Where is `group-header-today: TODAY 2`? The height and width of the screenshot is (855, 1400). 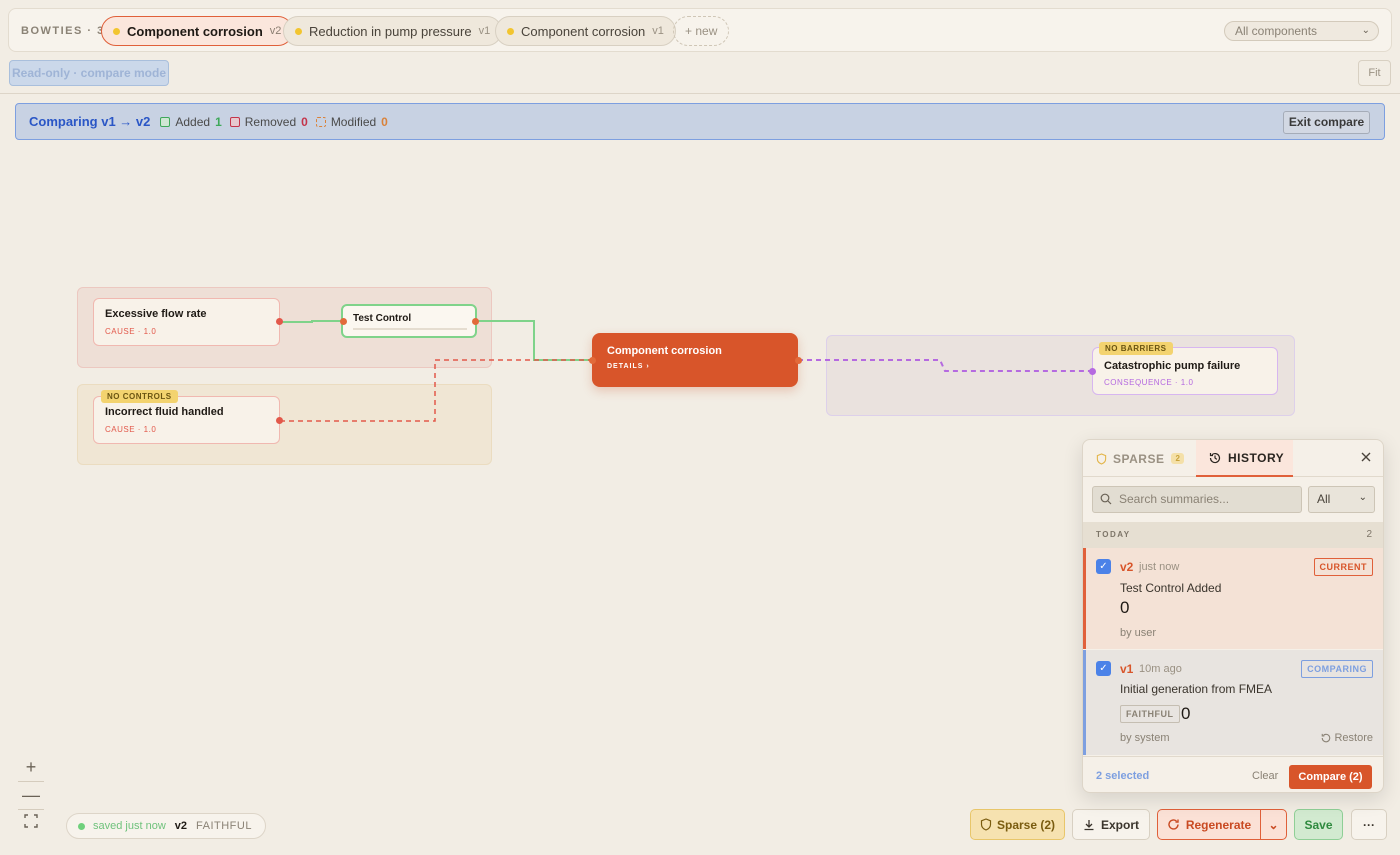 group-header-today: TODAY 2 is located at coordinates (1233, 535).